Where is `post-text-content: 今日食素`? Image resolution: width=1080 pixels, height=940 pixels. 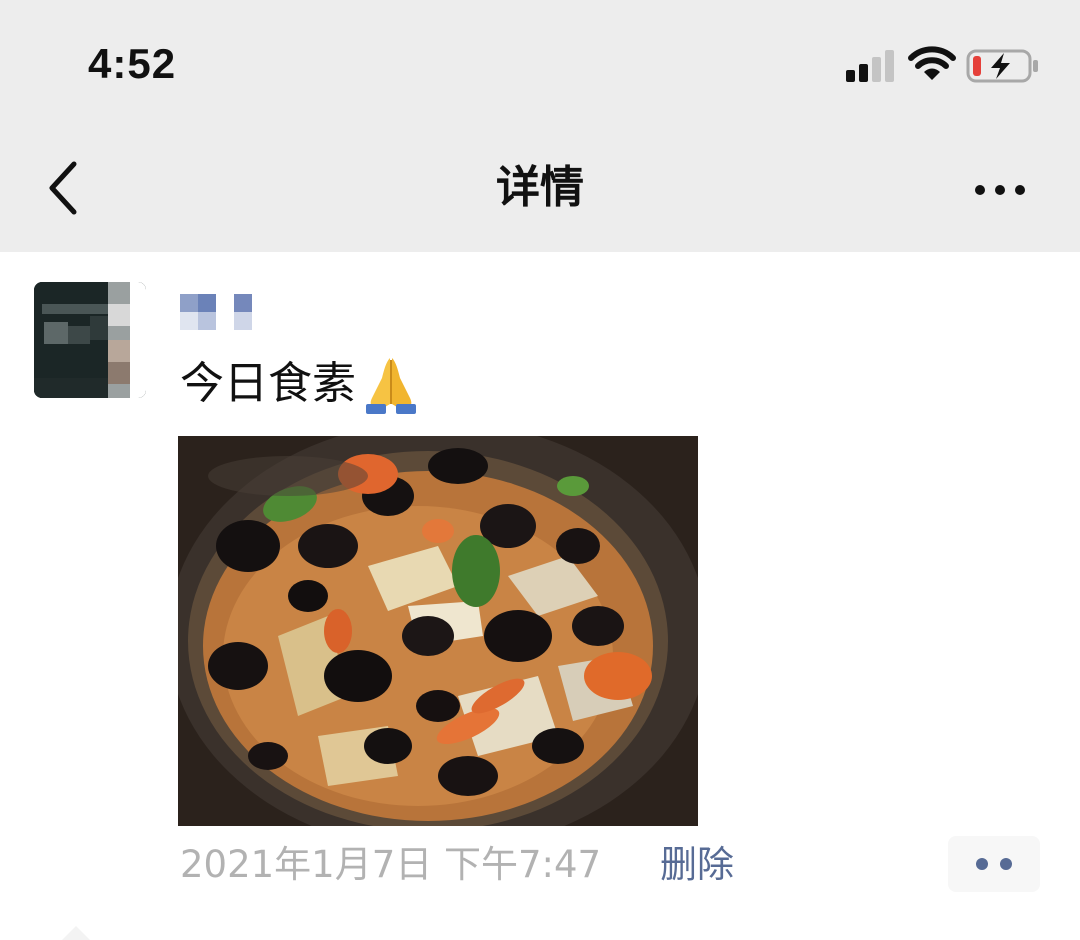 post-text-content: 今日食素 is located at coordinates (268, 383).